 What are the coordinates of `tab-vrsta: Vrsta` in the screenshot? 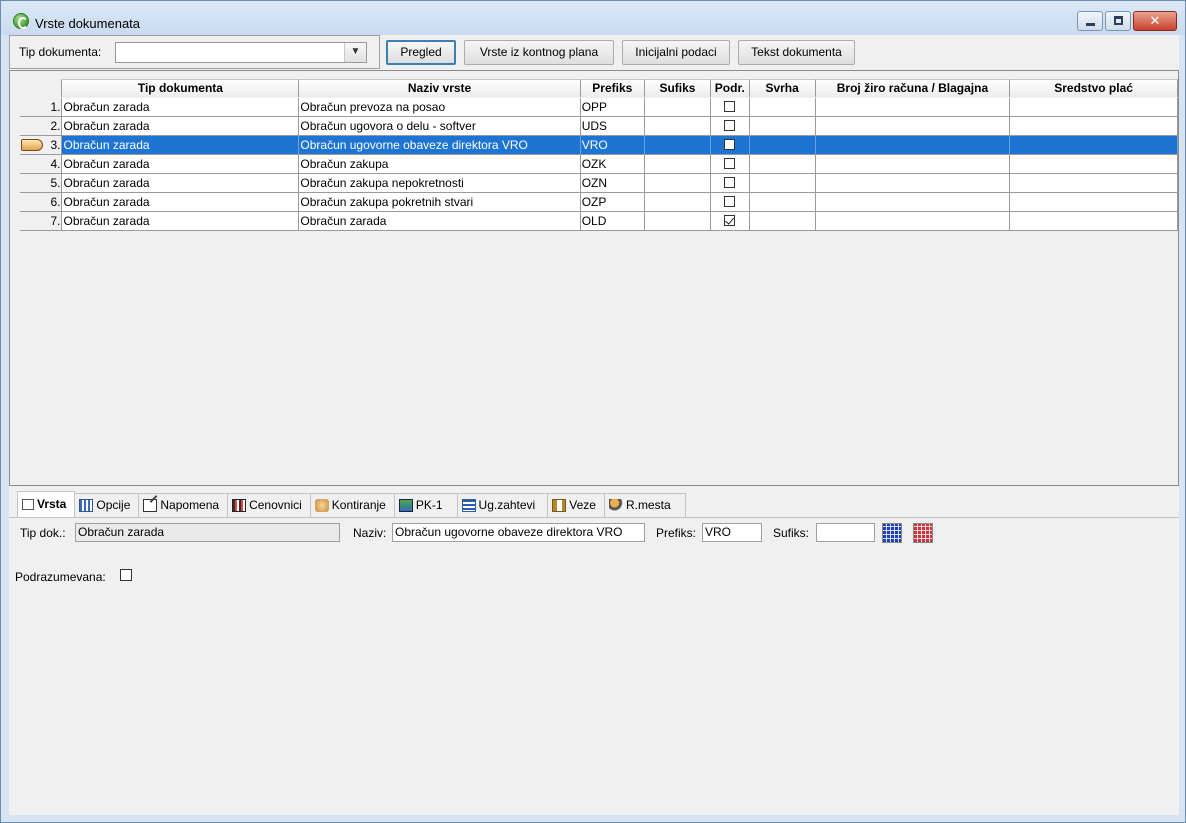 It's located at (46, 504).